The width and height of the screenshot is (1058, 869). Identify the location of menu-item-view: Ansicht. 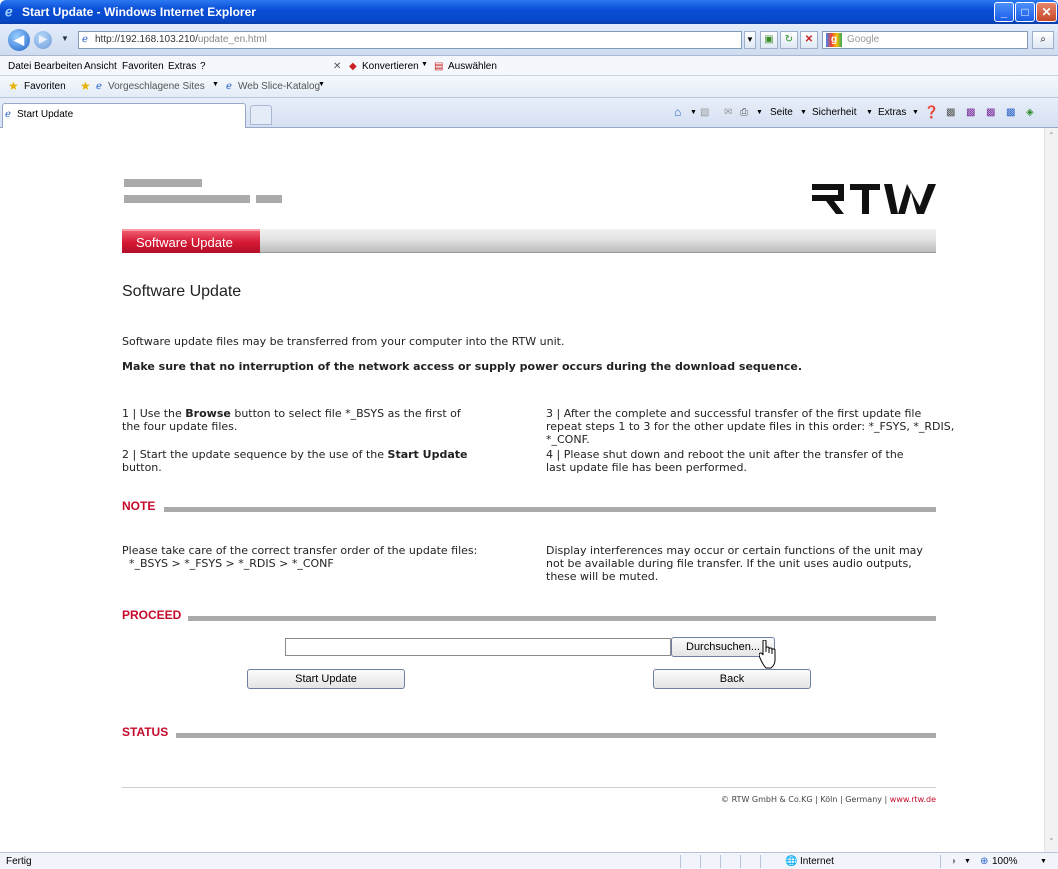
(100, 66).